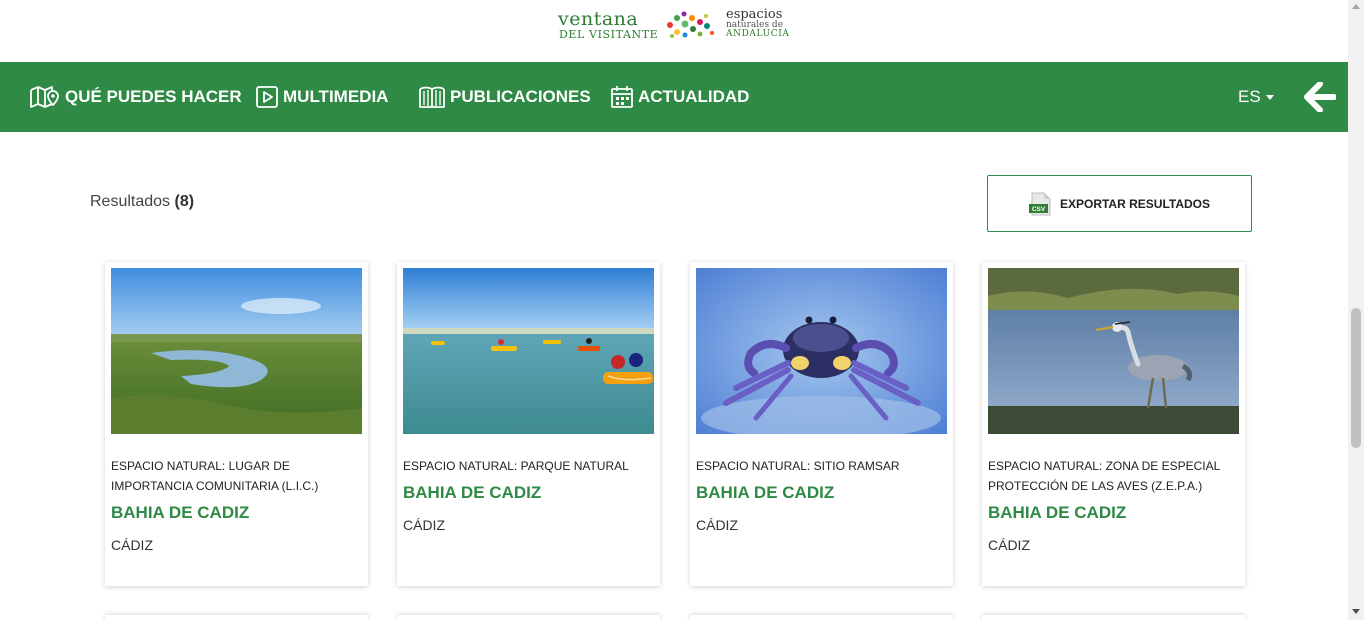 This screenshot has height=620, width=1364. What do you see at coordinates (432, 97) in the screenshot?
I see `book-icon` at bounding box center [432, 97].